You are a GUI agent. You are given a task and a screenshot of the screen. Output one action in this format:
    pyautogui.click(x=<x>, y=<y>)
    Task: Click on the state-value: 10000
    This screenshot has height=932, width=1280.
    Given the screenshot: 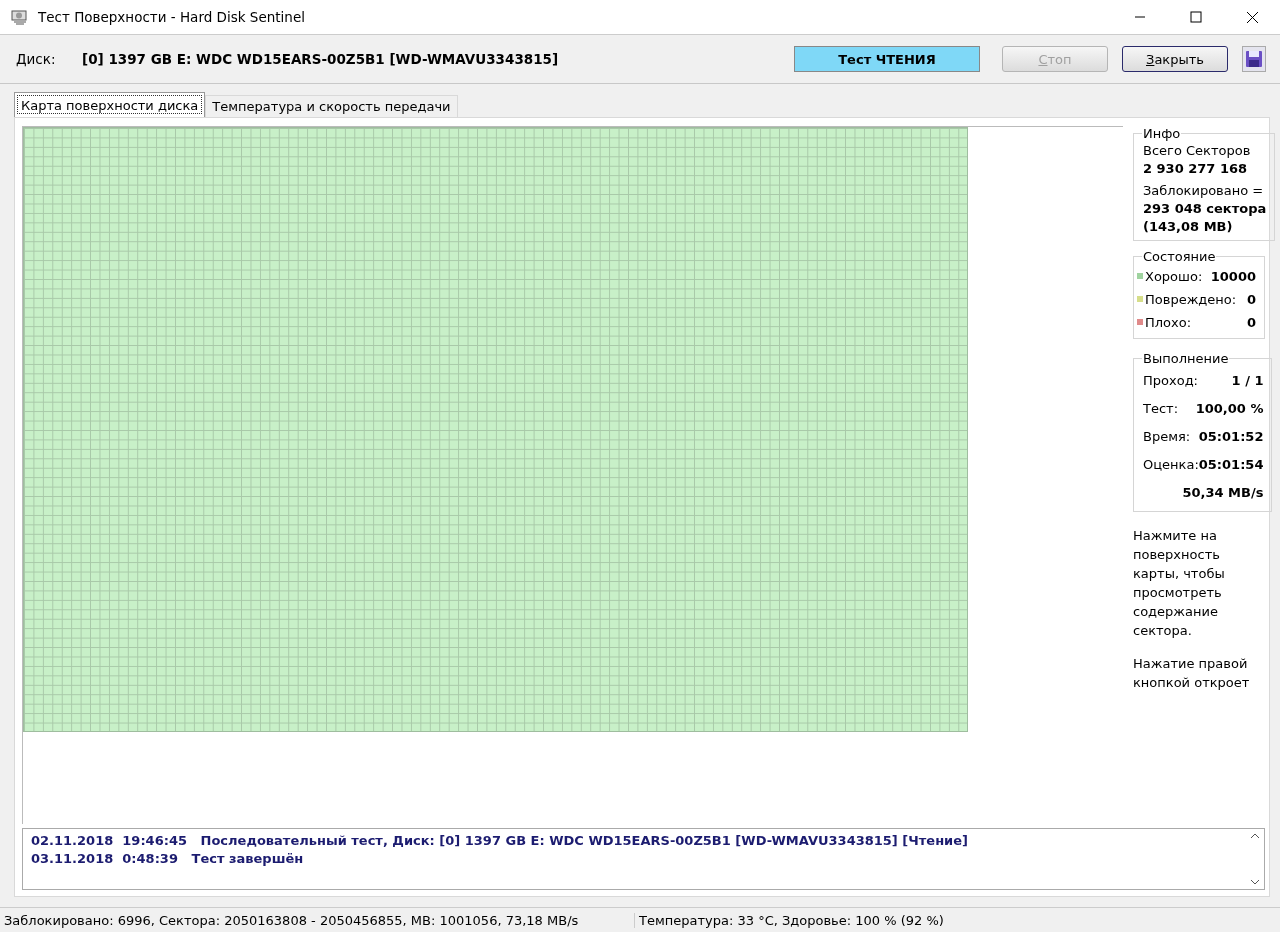 What is the action you would take?
    pyautogui.click(x=1233, y=276)
    